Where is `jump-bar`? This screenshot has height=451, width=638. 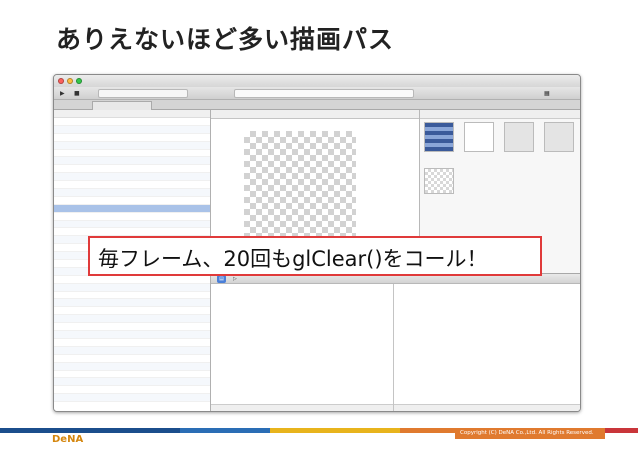 jump-bar is located at coordinates (315, 114).